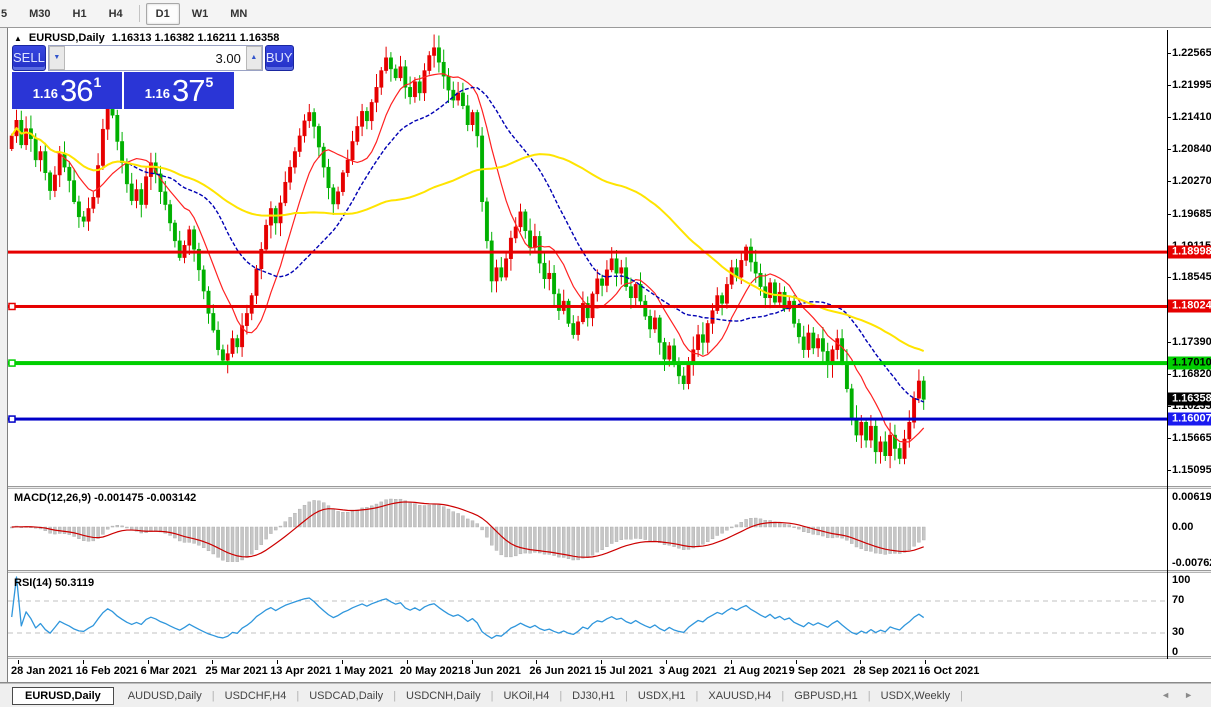  Describe the element at coordinates (18, 38) in the screenshot. I see `collapse-chart-icon: ▲` at that location.